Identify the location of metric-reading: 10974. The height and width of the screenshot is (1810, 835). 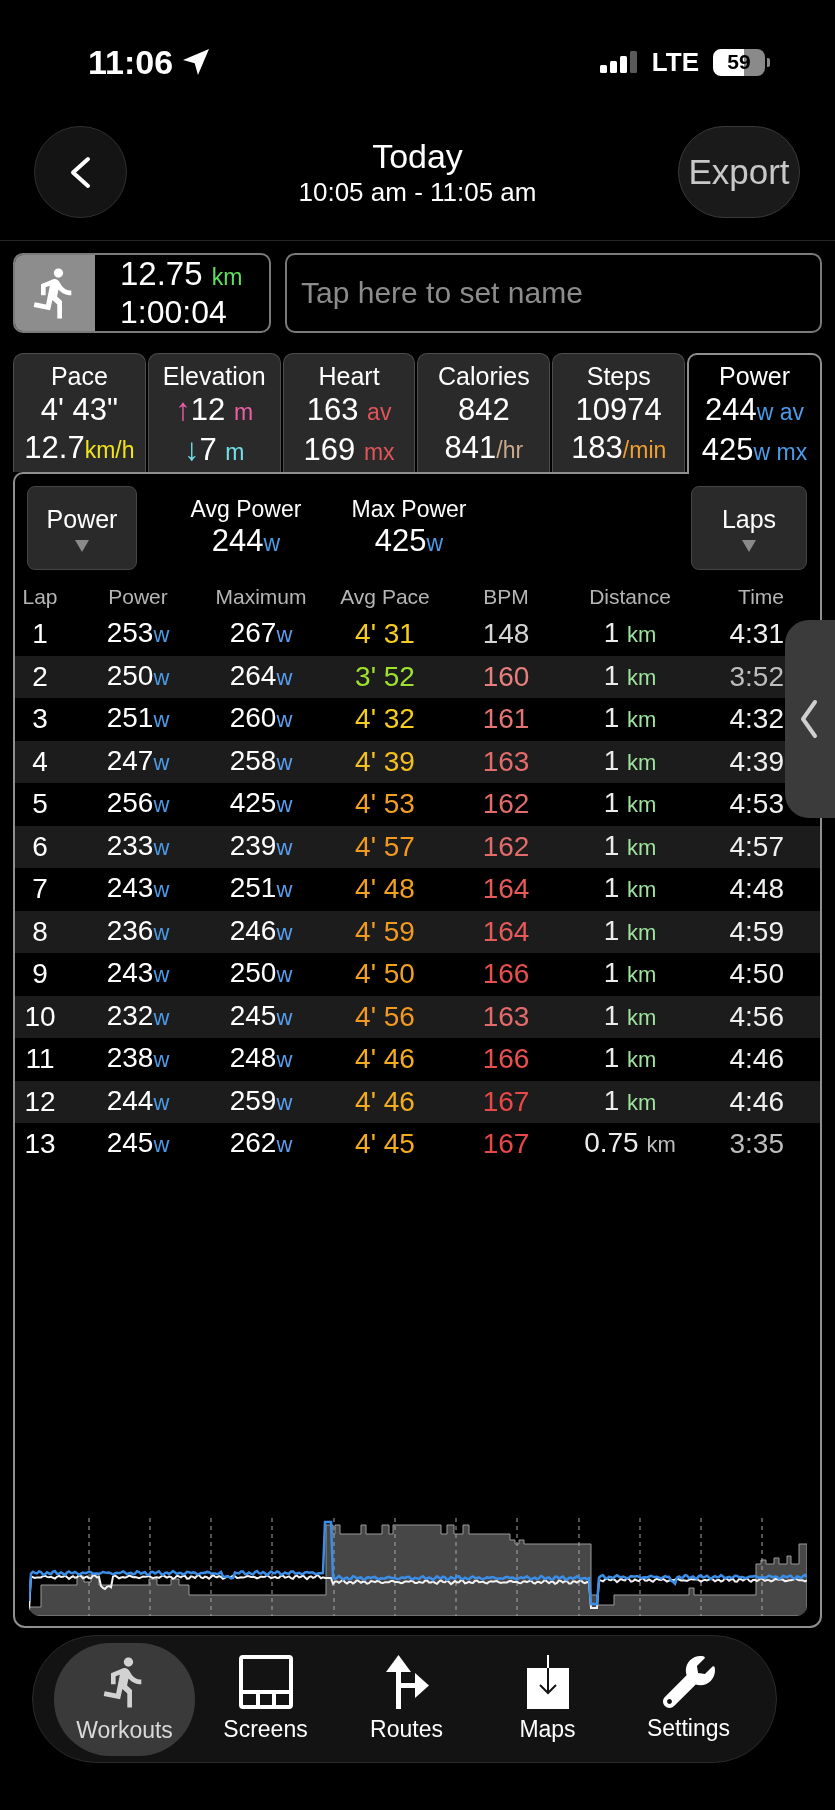
(618, 410).